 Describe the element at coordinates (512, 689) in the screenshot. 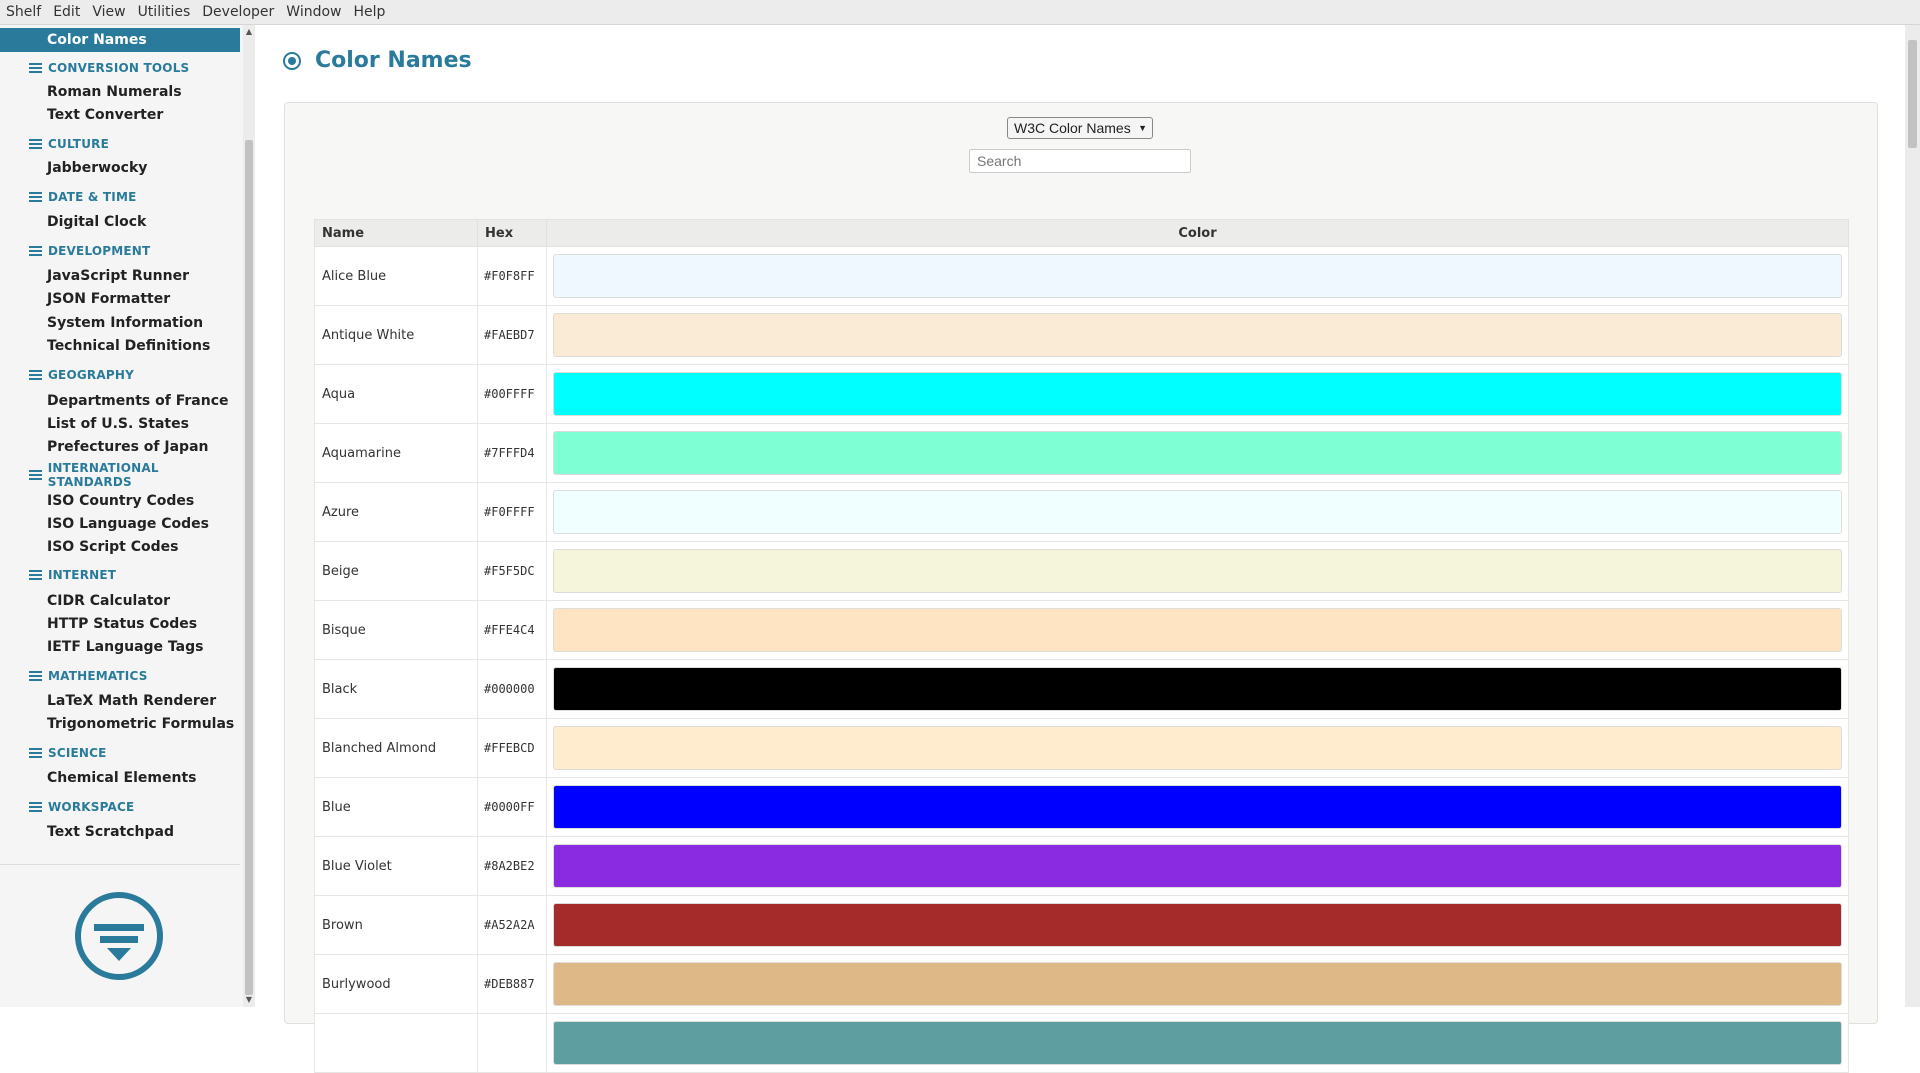

I see `color-hex-cell: #000000` at that location.